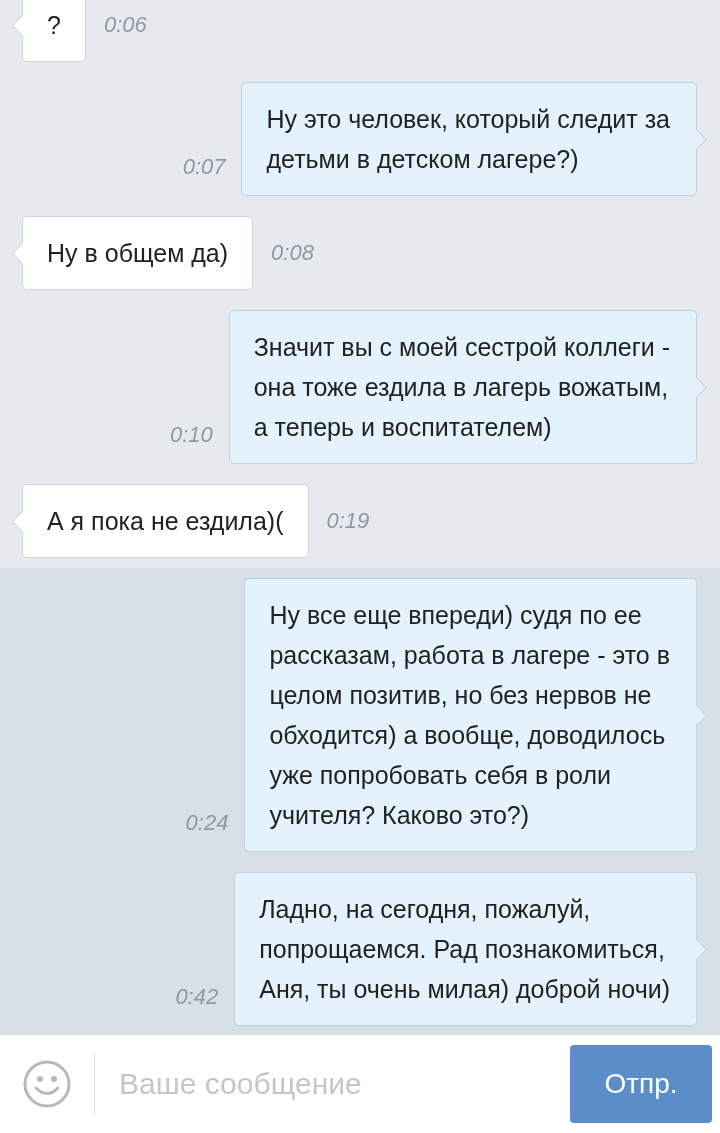 The height and width of the screenshot is (1133, 720). I want to click on message-time: 0:10, so click(191, 435).